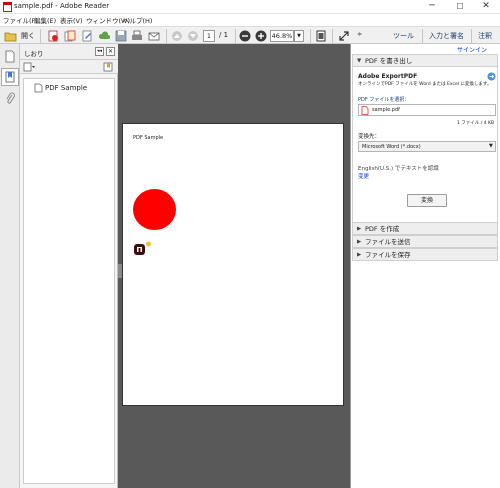 The width and height of the screenshot is (500, 488). Describe the element at coordinates (491, 76) in the screenshot. I see `export-service-icon` at that location.